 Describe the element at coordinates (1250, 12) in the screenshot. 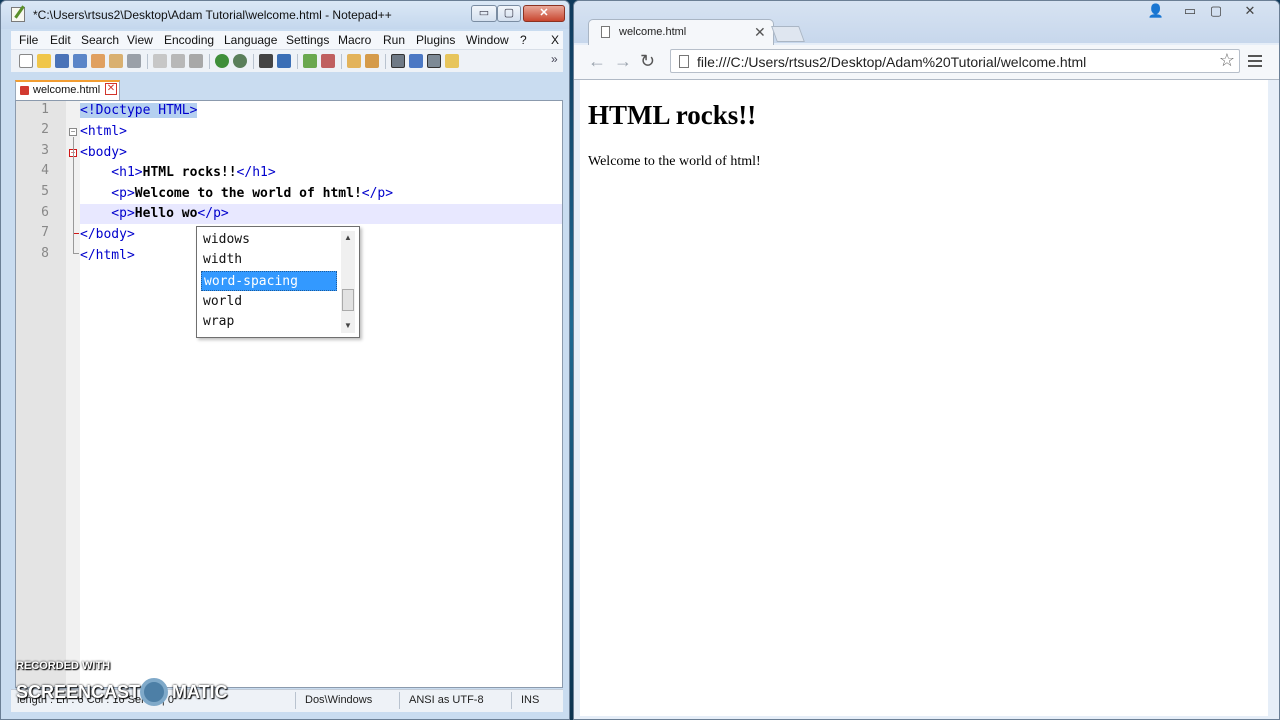

I see `browser-close-button: ✕` at that location.